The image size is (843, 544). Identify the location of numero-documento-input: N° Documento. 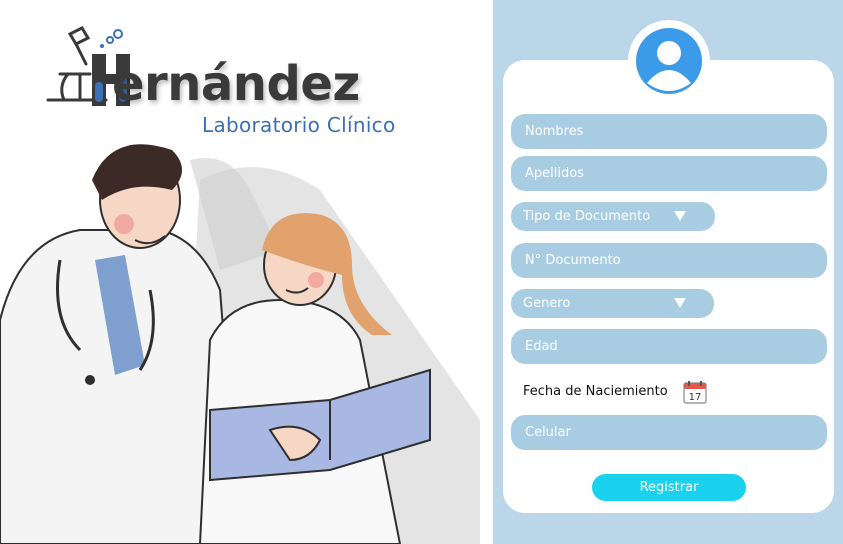
(669, 260).